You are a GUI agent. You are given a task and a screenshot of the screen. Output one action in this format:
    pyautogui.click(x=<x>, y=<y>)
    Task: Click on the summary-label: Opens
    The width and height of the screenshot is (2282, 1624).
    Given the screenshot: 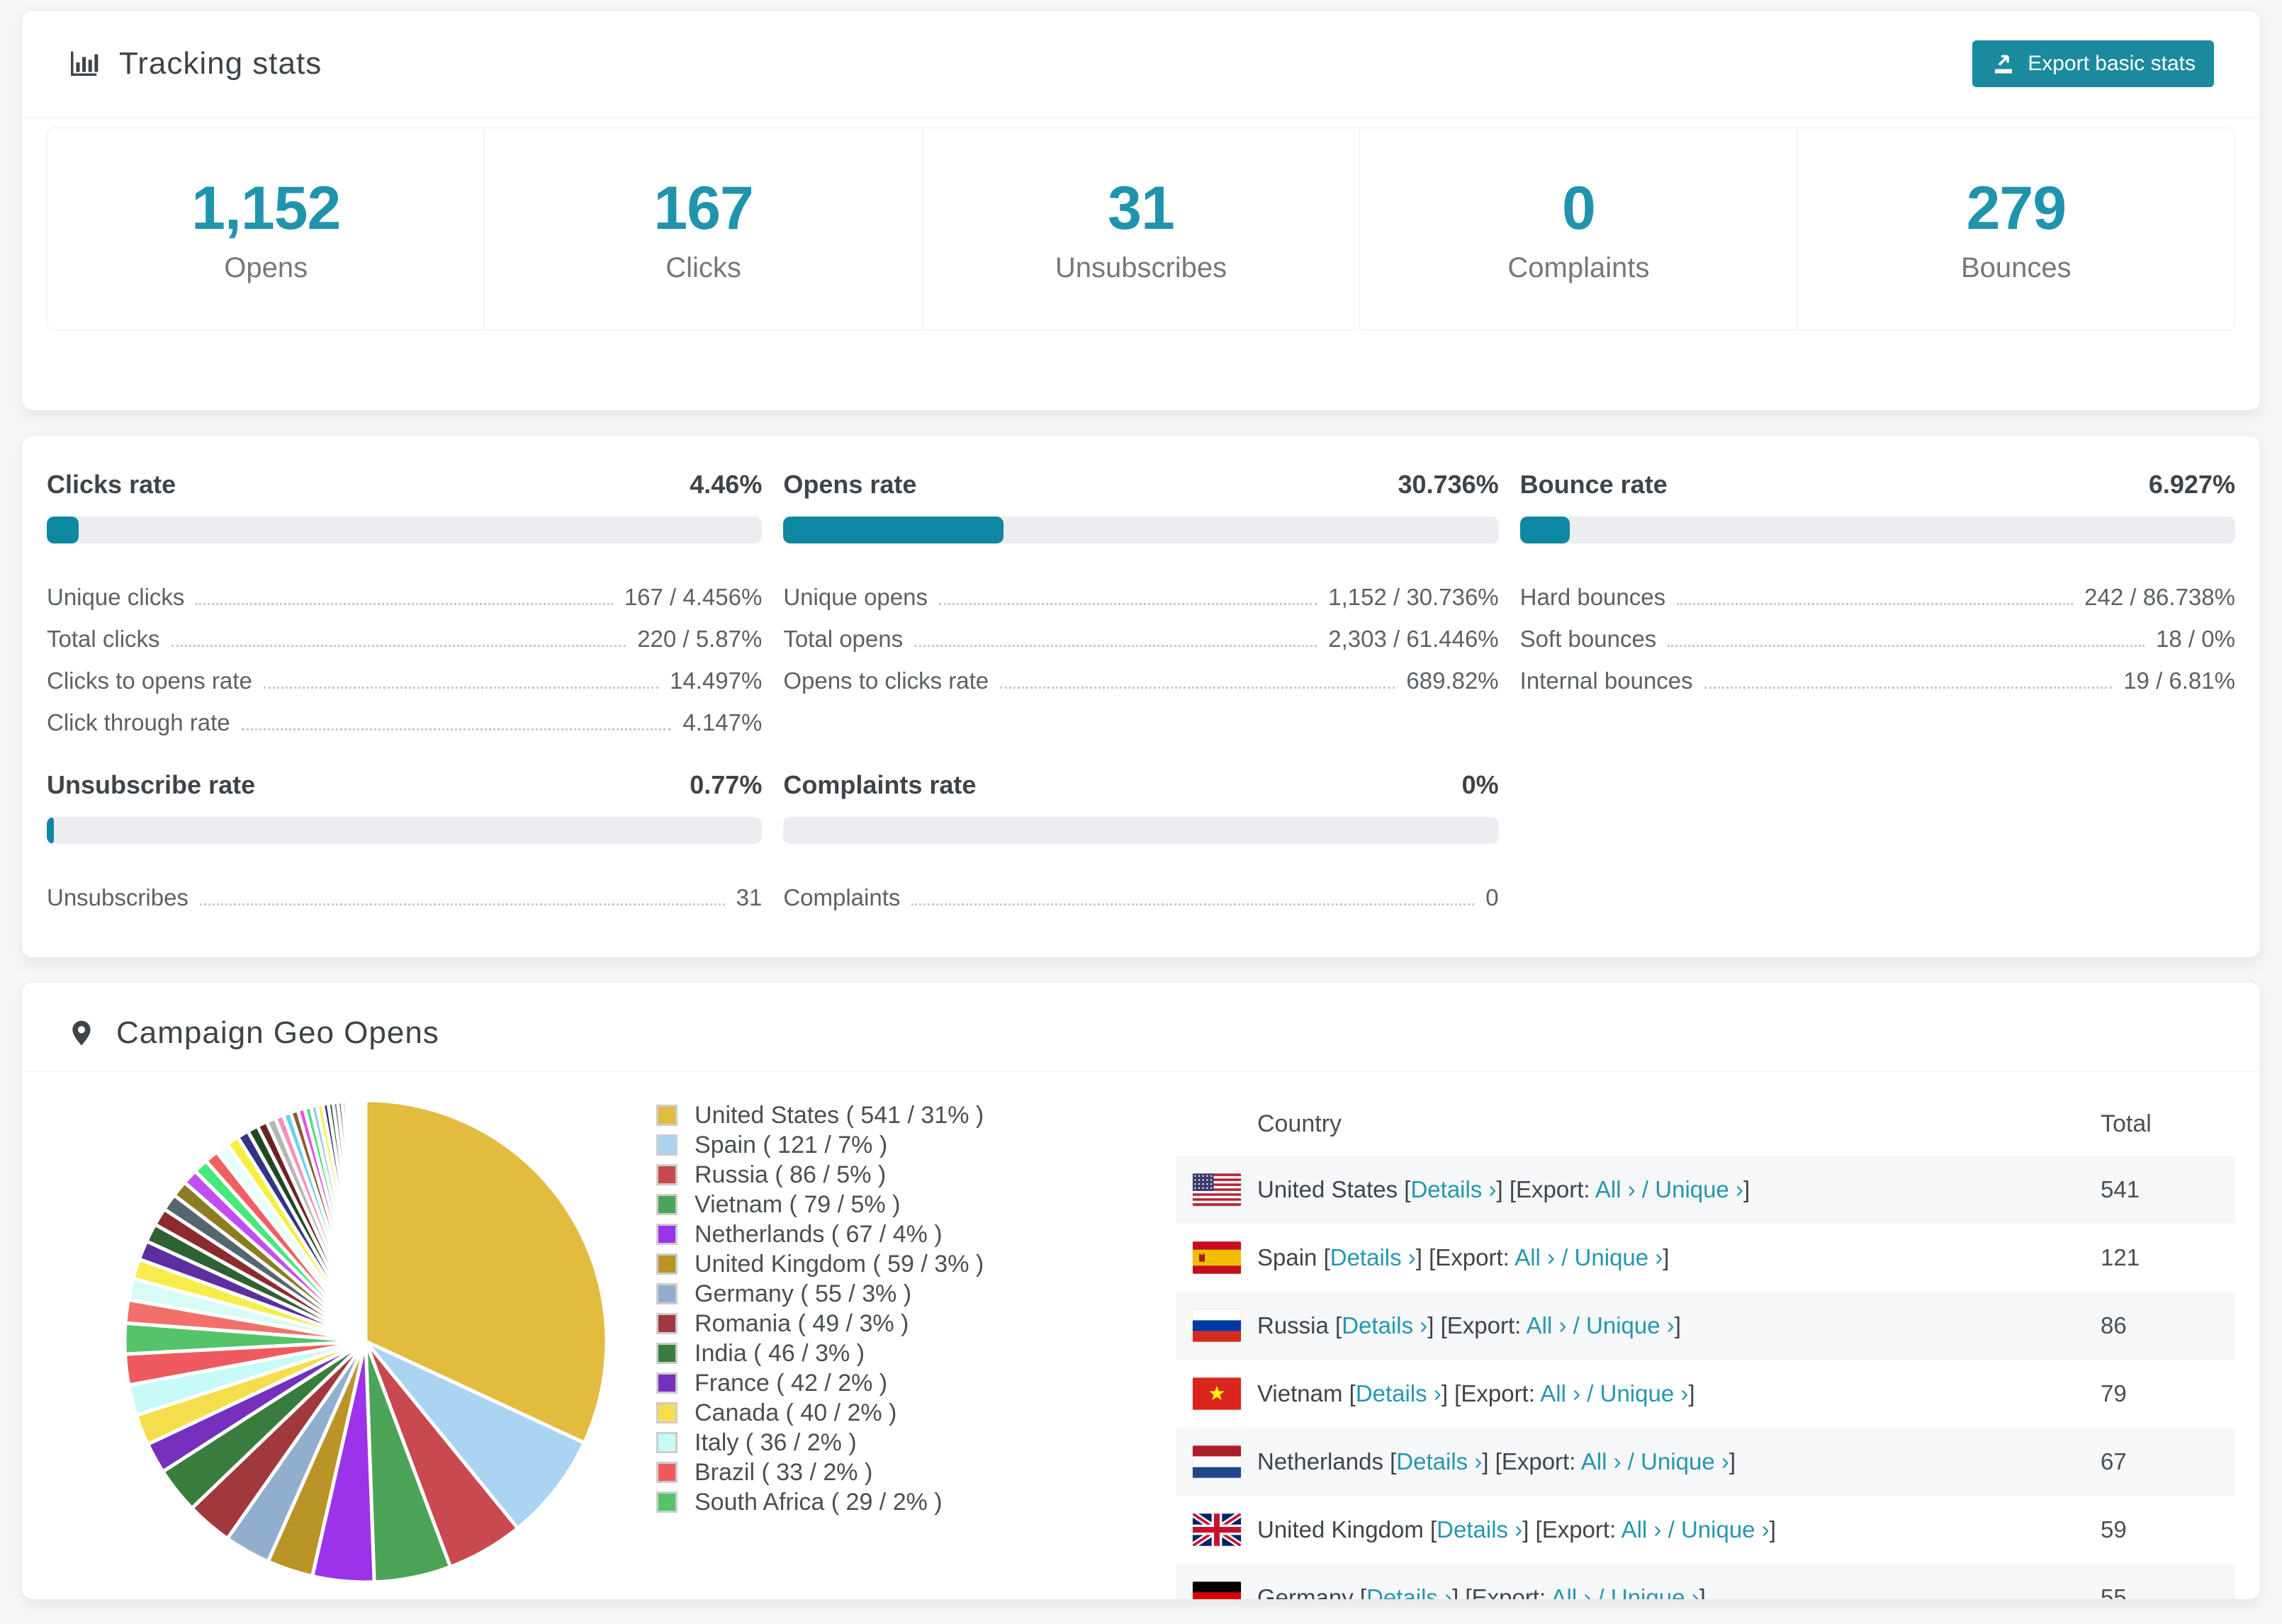 What is the action you would take?
    pyautogui.click(x=266, y=268)
    